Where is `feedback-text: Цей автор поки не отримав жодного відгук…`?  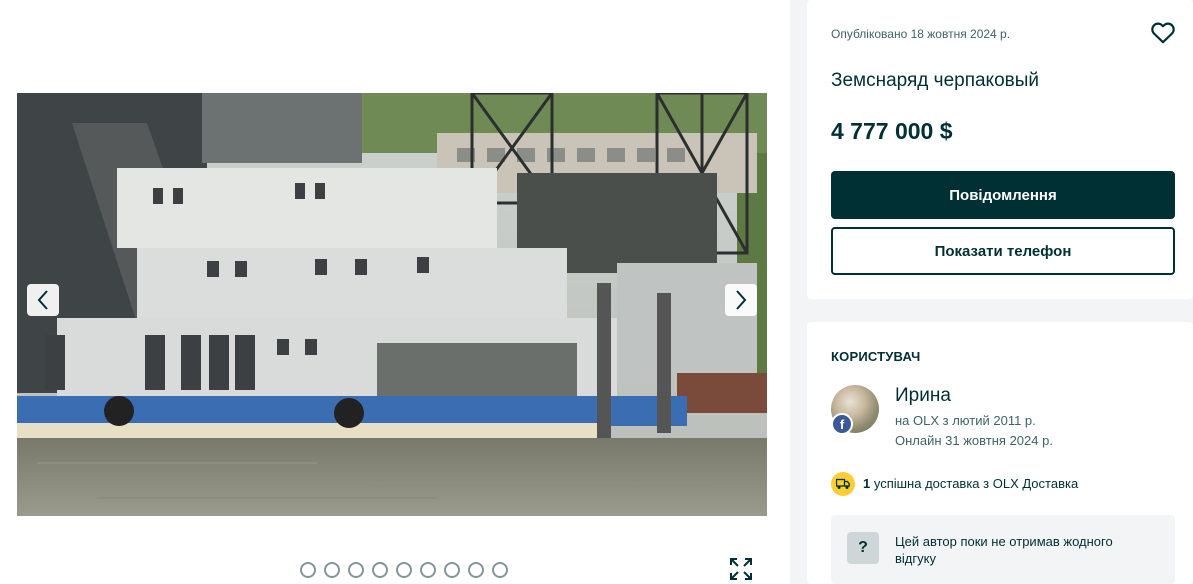 feedback-text: Цей автор поки не отримав жодного відгук… is located at coordinates (1004, 550).